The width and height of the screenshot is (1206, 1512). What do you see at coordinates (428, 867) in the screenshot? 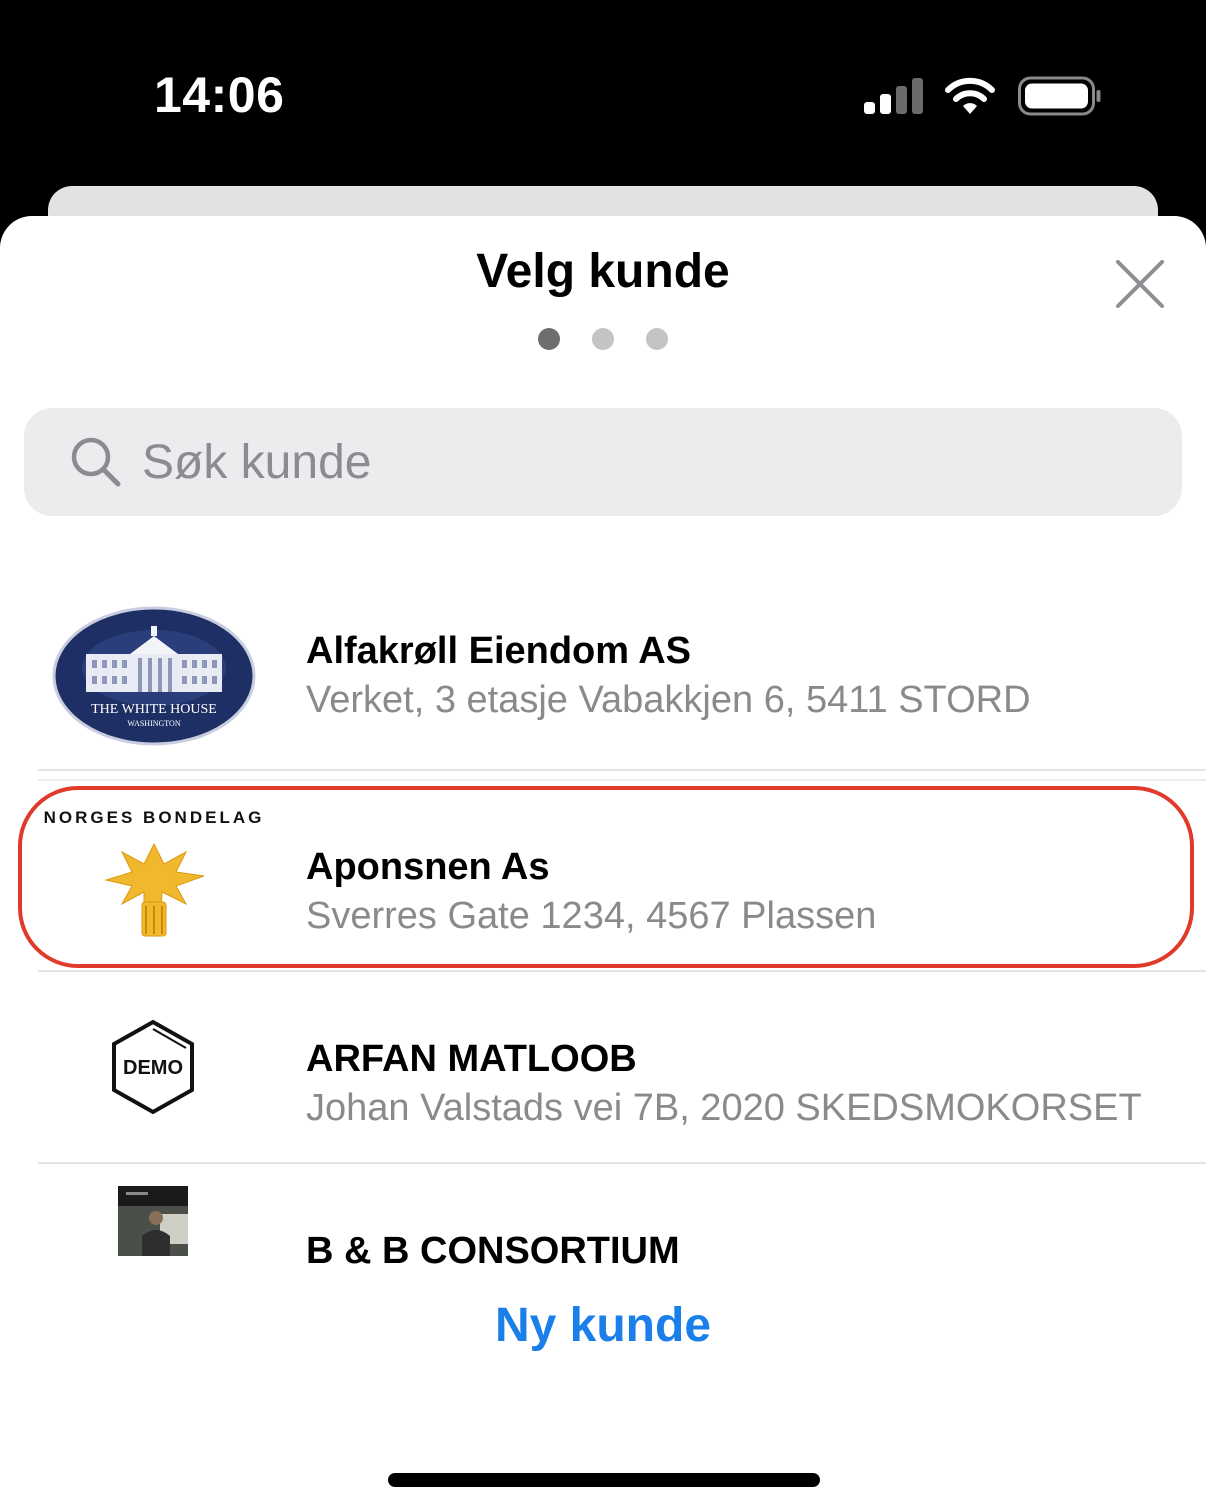
I see `customer-name: Aponsnen As` at bounding box center [428, 867].